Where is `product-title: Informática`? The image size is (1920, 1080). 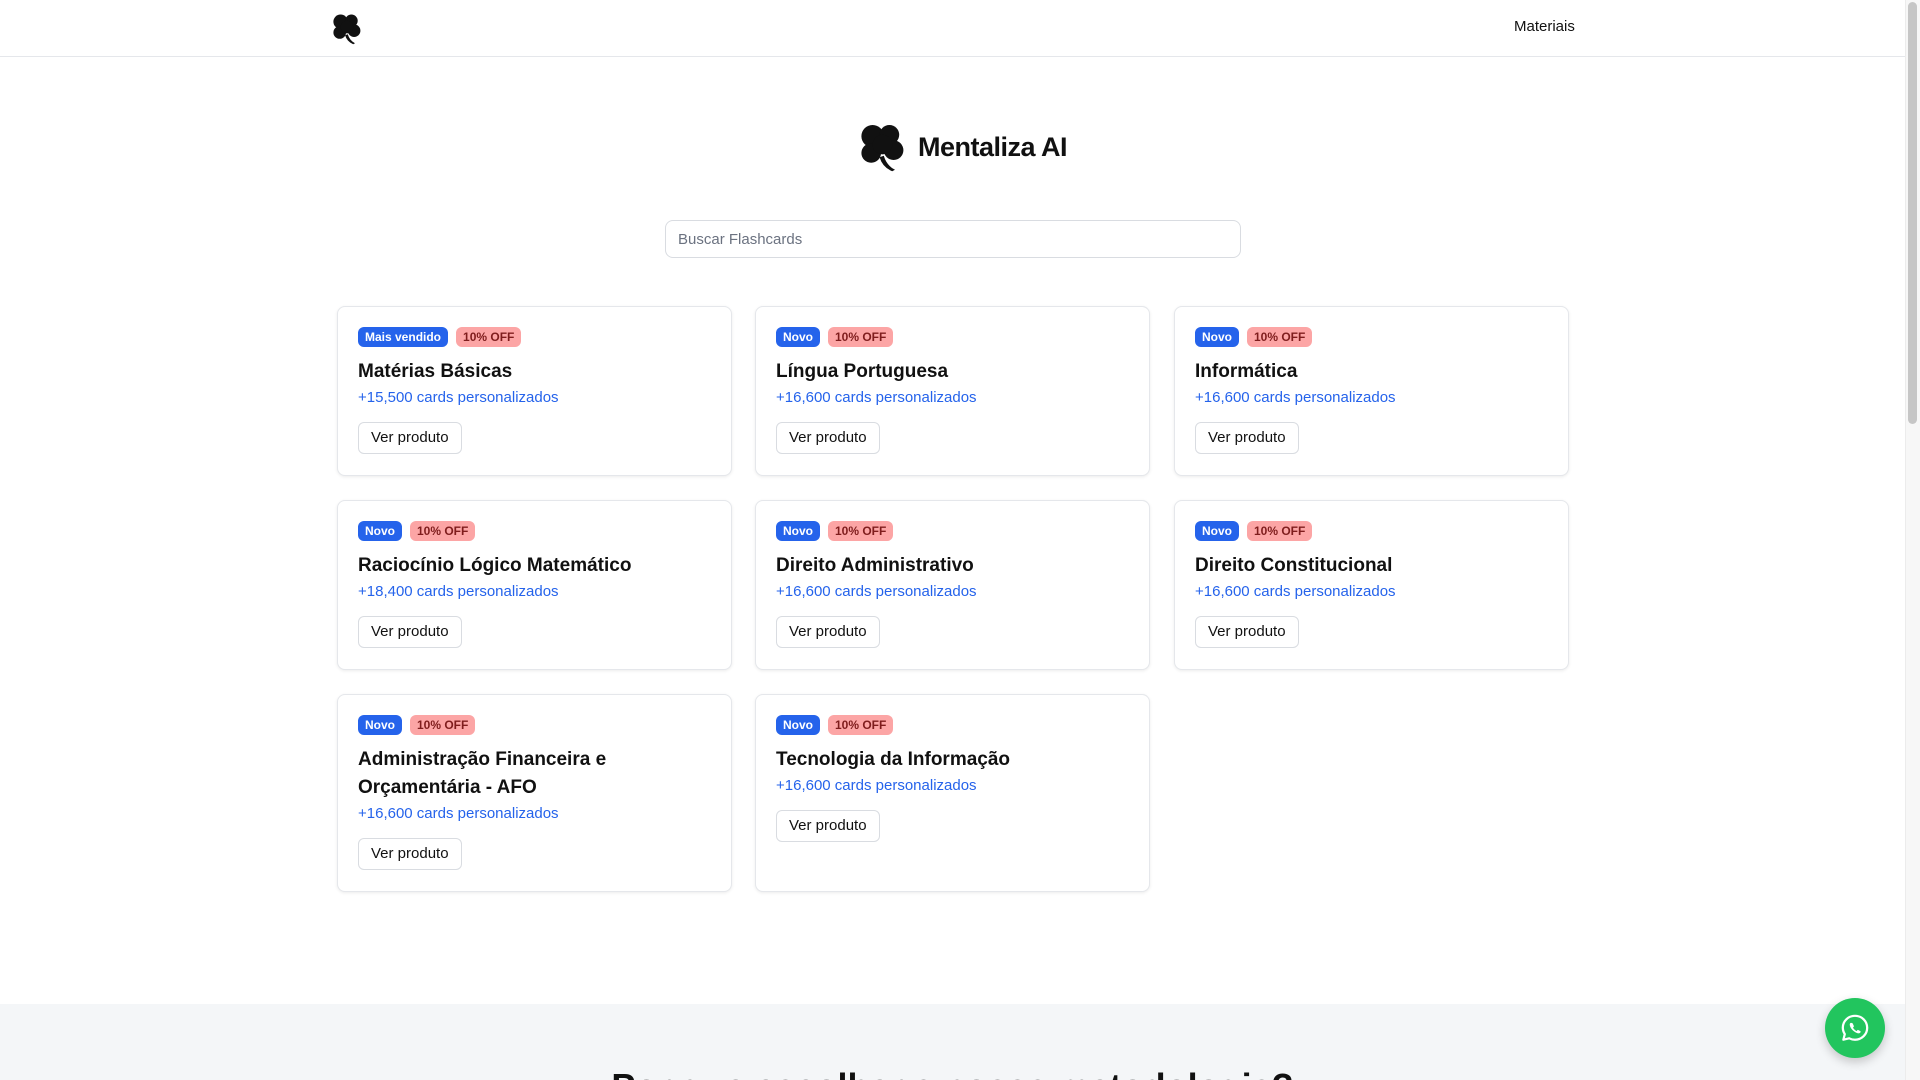
product-title: Informática is located at coordinates (1246, 371).